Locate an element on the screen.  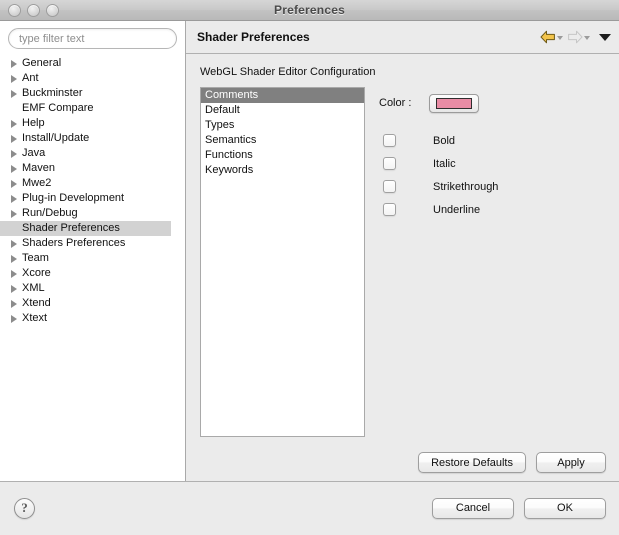
forward-button is located at coordinates (578, 37).